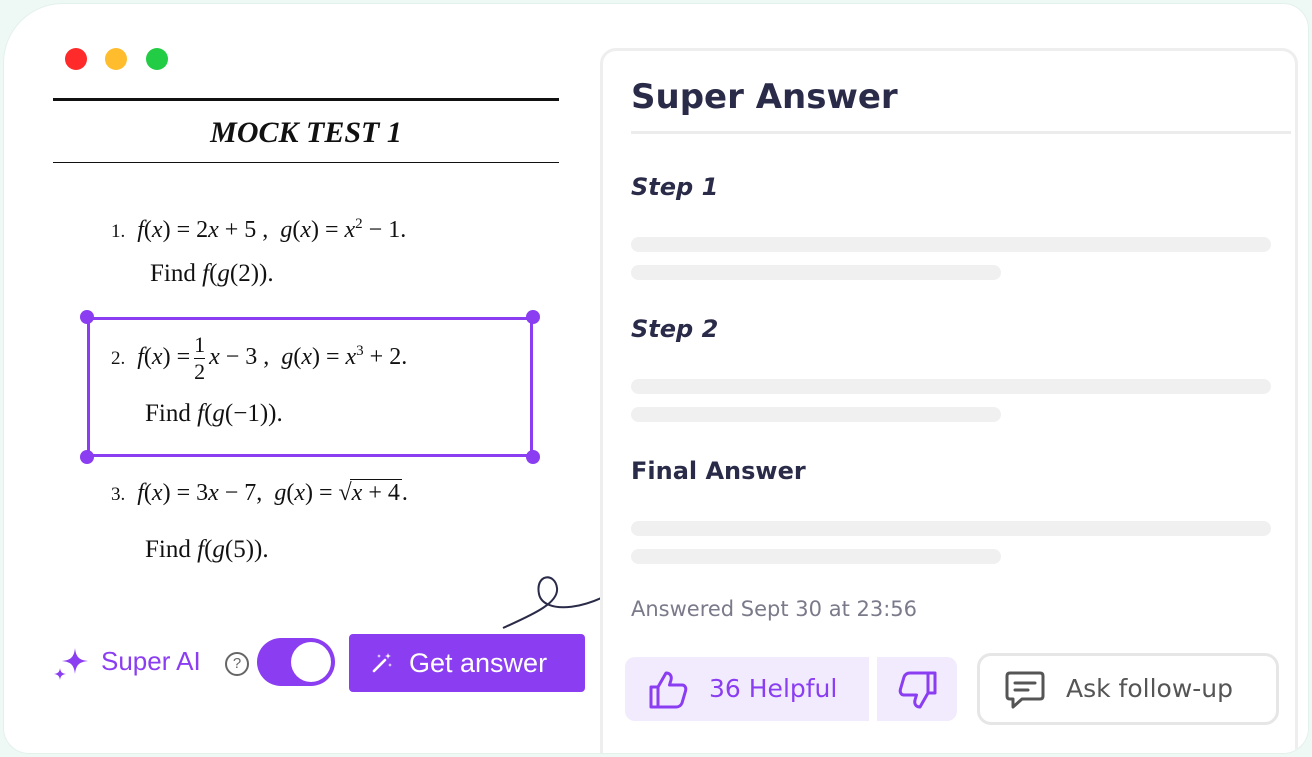 The height and width of the screenshot is (757, 1312). I want to click on doc-bottom-rule, so click(306, 162).